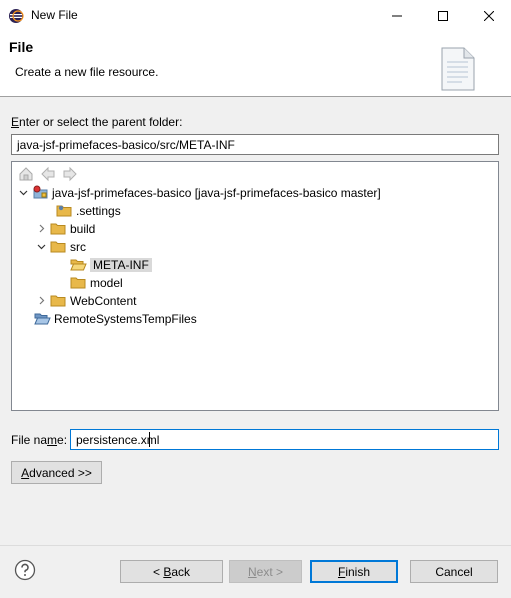 Image resolution: width=511 pixels, height=598 pixels. What do you see at coordinates (25, 570) in the screenshot?
I see `help-icon` at bounding box center [25, 570].